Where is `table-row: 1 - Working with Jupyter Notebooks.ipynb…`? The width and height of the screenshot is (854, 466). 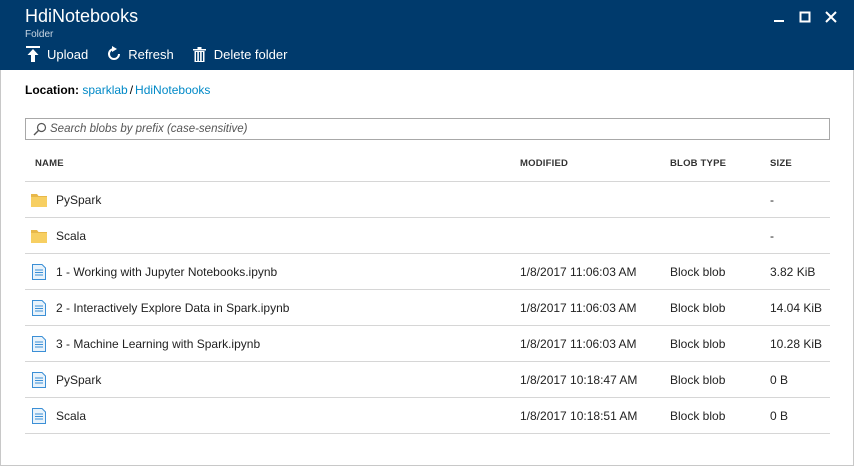 table-row: 1 - Working with Jupyter Notebooks.ipynb… is located at coordinates (427, 272).